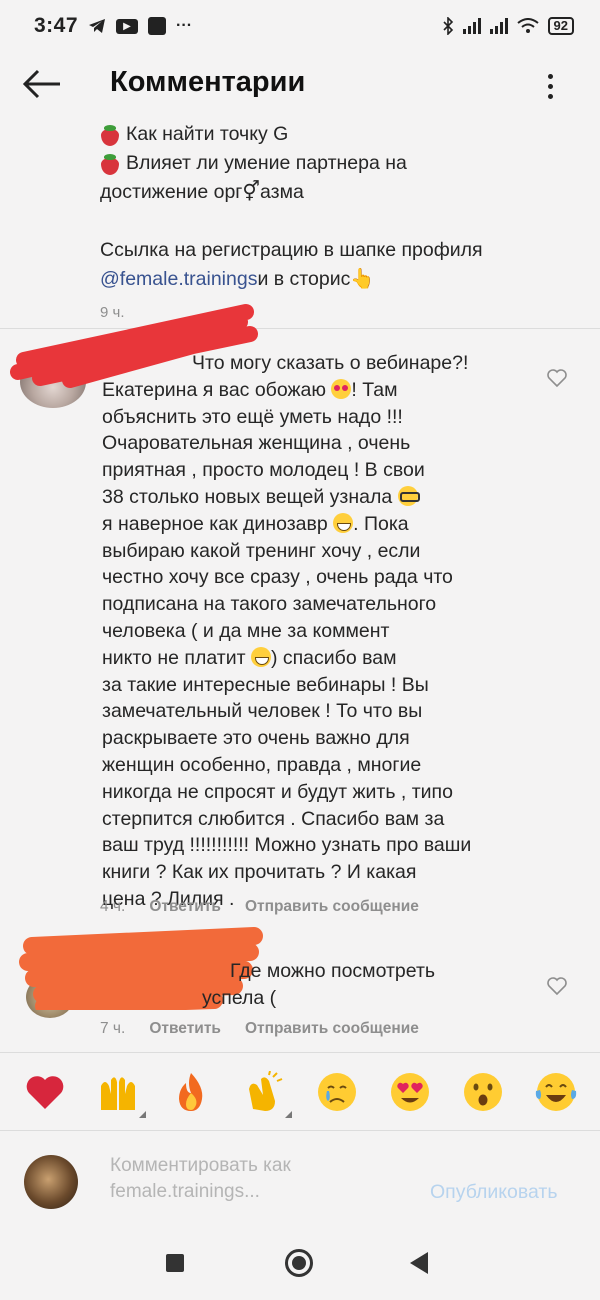 Image resolution: width=600 pixels, height=1300 pixels. Describe the element at coordinates (273, 818) in the screenshot. I see `comment-text-part: стерпится слюбится . Спасибо вам за` at that location.